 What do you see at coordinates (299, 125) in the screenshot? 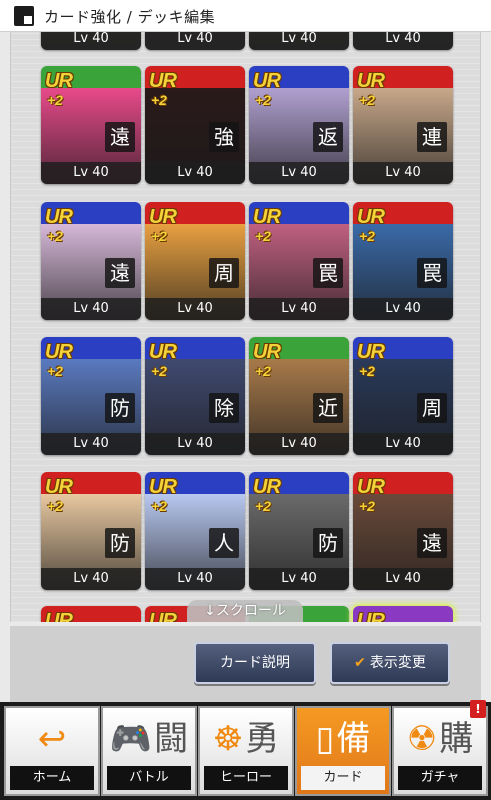
I see `card-tile: UR +2 返 Lv 40` at bounding box center [299, 125].